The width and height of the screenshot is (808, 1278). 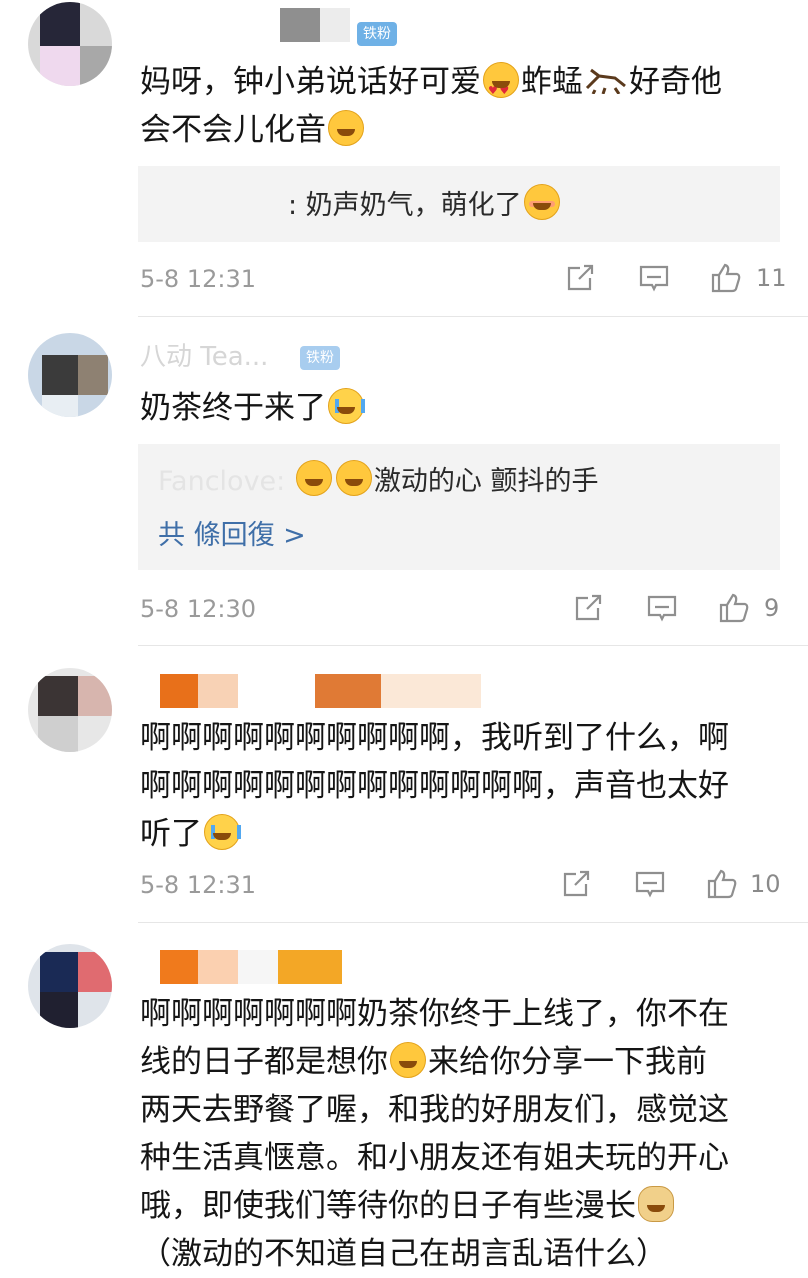 I want to click on action-bar: 10, so click(x=678, y=888).